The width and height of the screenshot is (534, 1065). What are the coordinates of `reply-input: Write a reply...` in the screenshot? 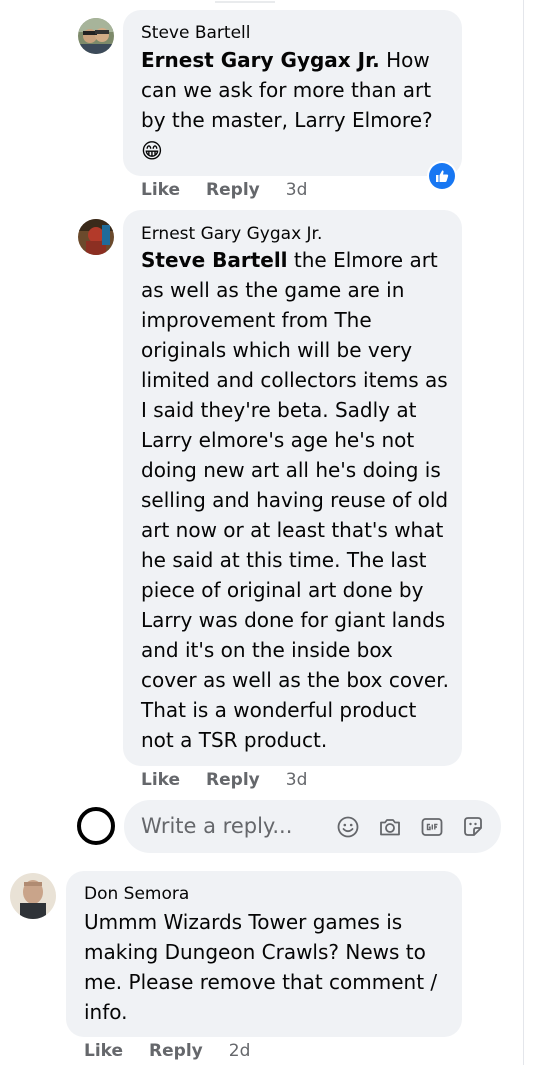 It's located at (216, 826).